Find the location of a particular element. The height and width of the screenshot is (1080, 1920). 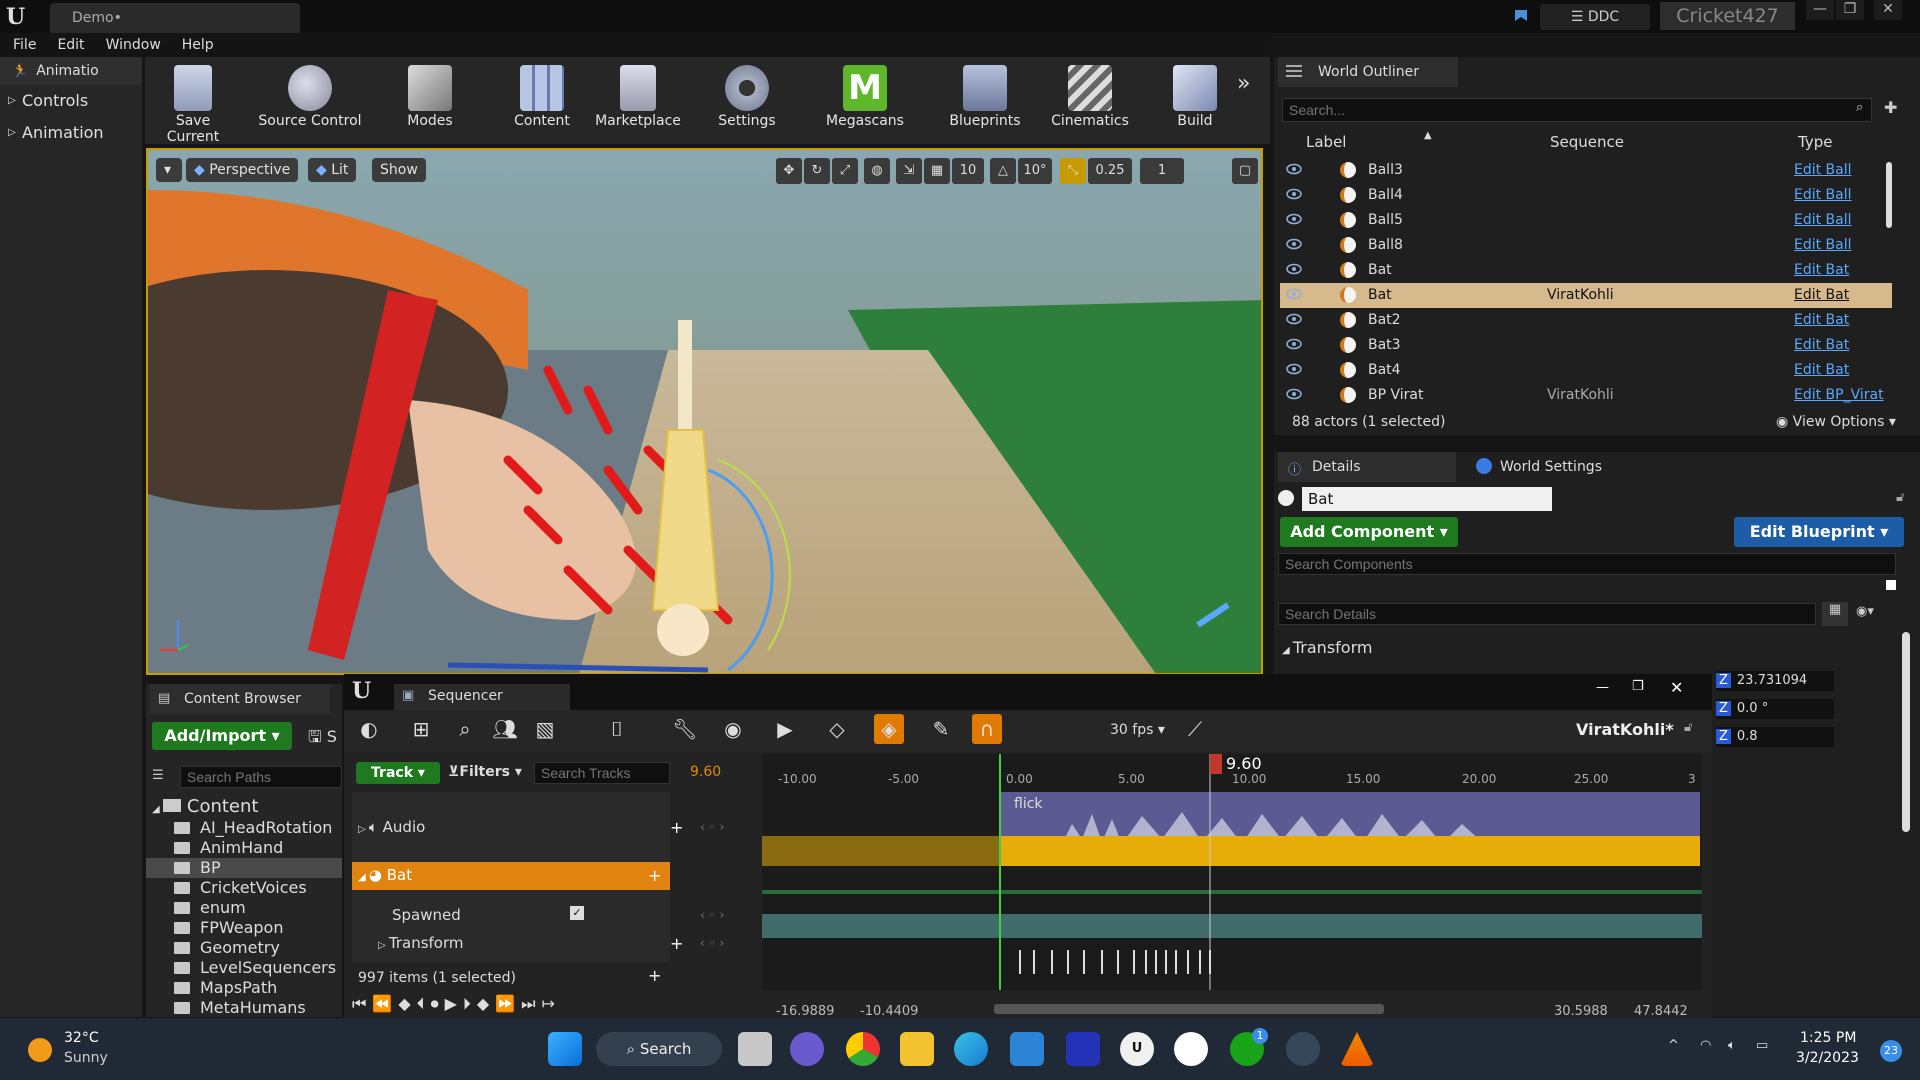

clock-time: 1:25 PM is located at coordinates (1828, 1038).